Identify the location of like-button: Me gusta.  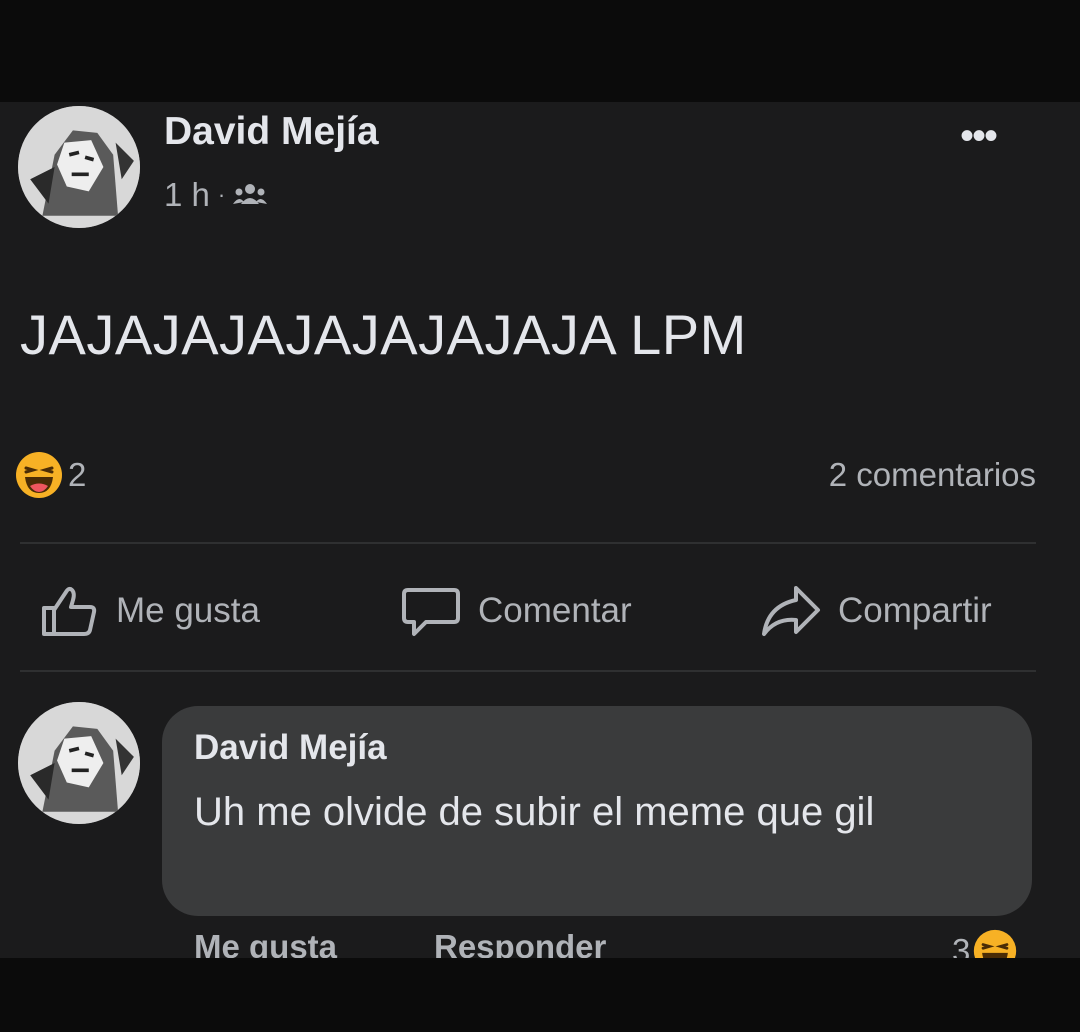
(149, 611).